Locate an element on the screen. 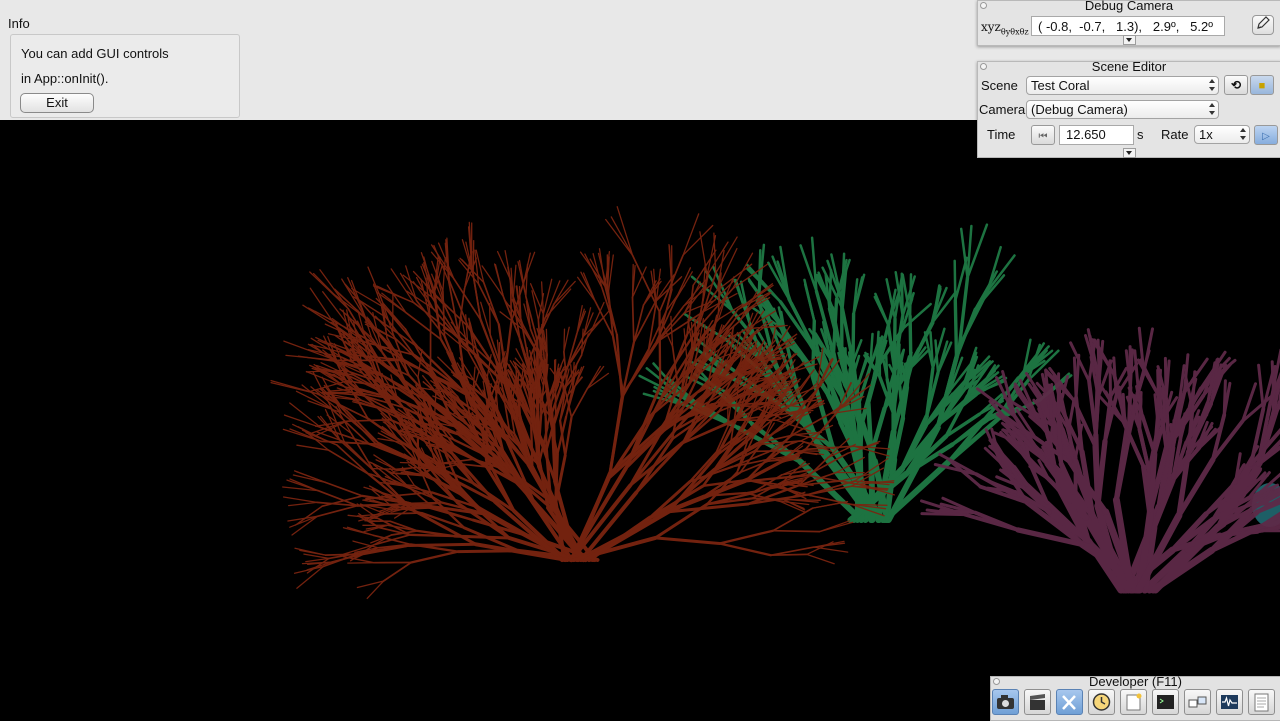 The height and width of the screenshot is (721, 1280). camera-label: Camera is located at coordinates (1002, 109).